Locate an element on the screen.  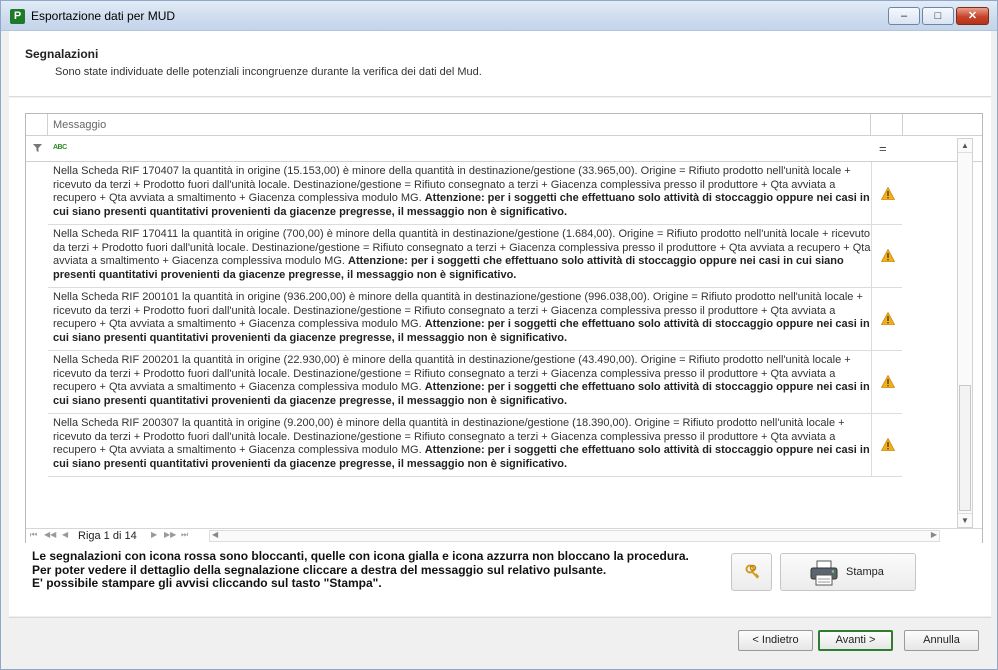
print-label: Stampa is located at coordinates (865, 572).